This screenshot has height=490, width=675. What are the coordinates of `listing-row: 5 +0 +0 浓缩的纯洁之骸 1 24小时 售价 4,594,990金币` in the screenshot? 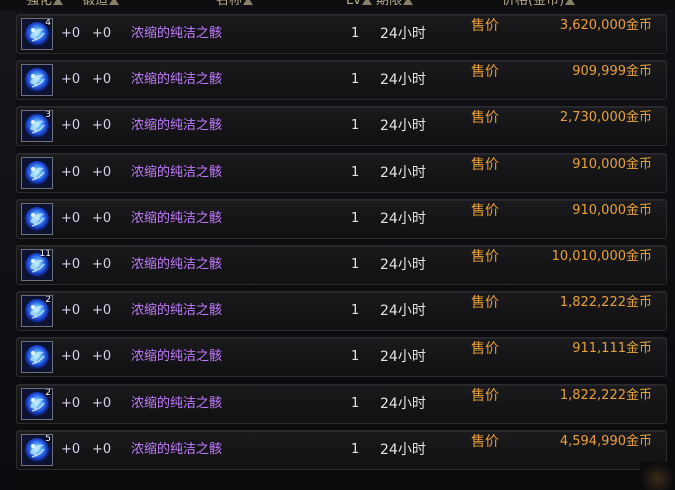 It's located at (341, 449).